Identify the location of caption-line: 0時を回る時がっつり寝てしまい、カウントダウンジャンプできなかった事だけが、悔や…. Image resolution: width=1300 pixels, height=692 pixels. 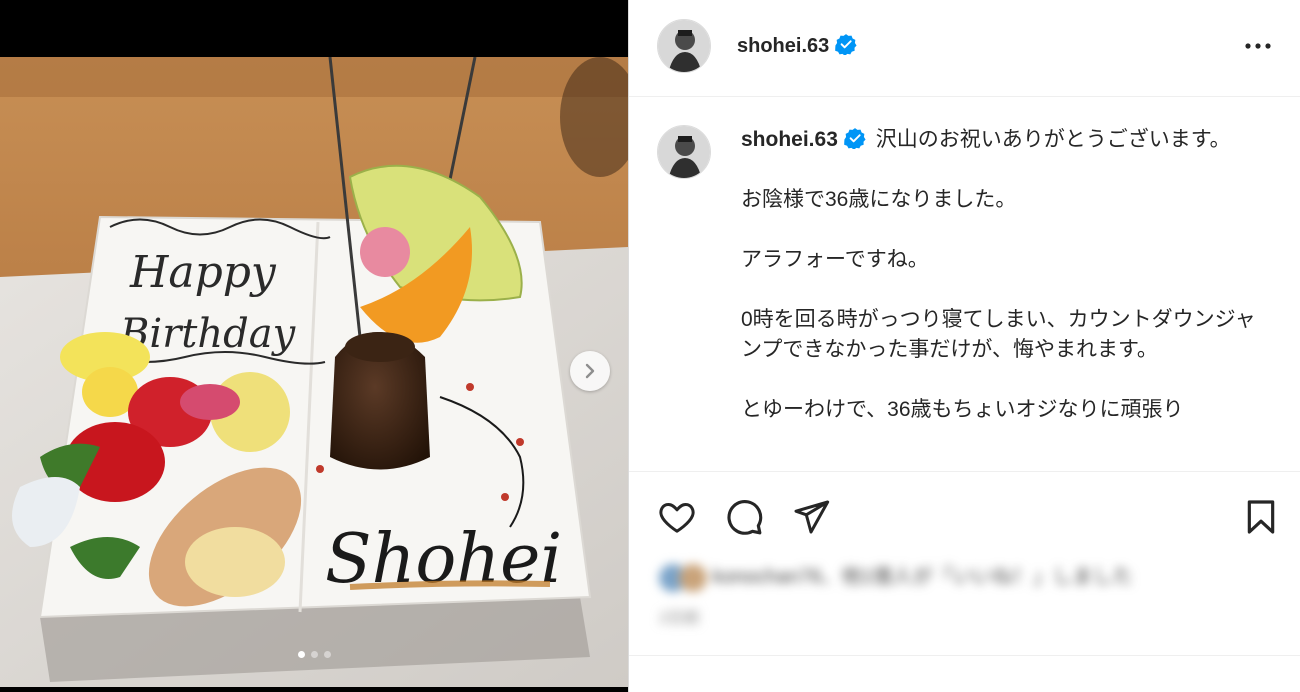
(998, 334).